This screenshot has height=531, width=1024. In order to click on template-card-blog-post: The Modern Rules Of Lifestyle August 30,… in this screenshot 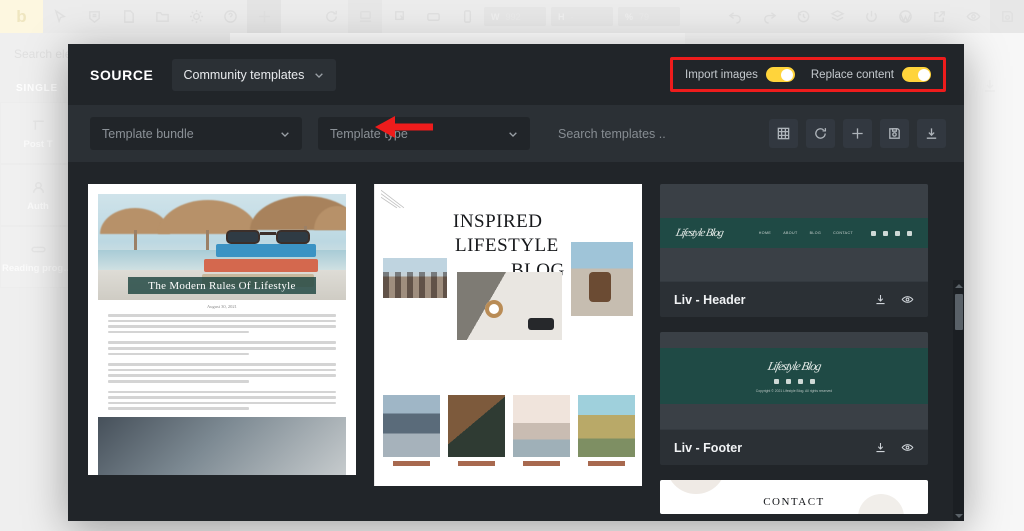, I will do `click(222, 329)`.